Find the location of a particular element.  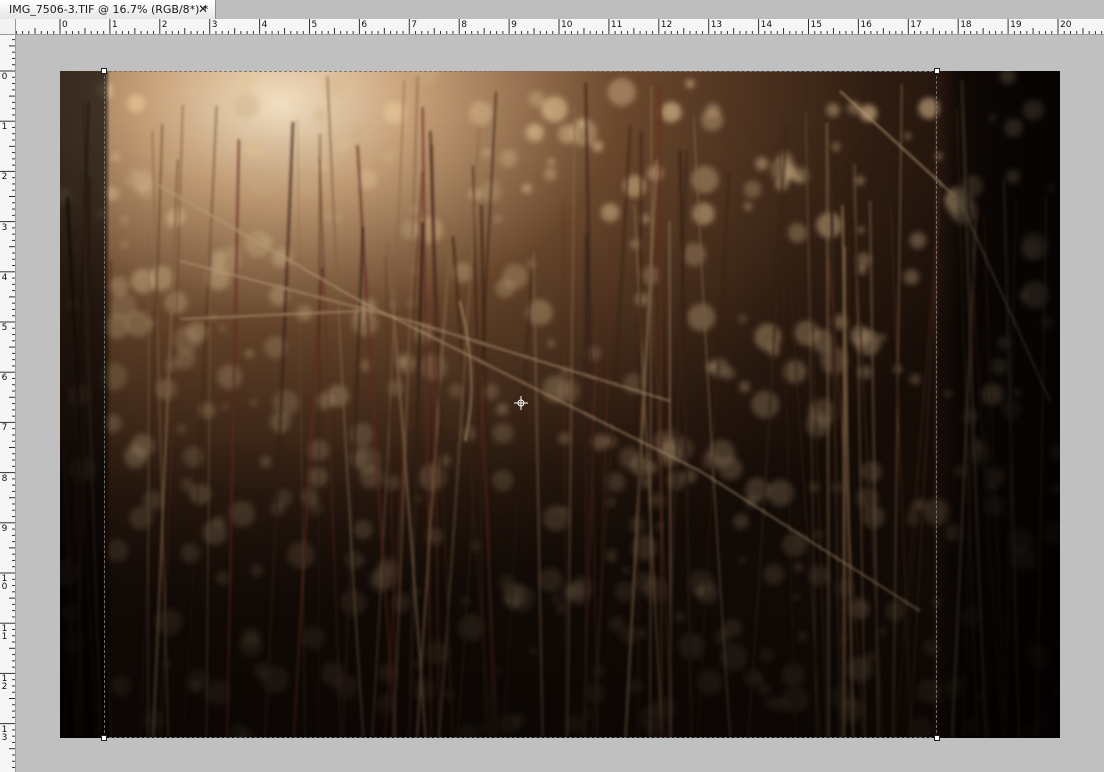

horizontal-ruler-number: 17 is located at coordinates (916, 25).